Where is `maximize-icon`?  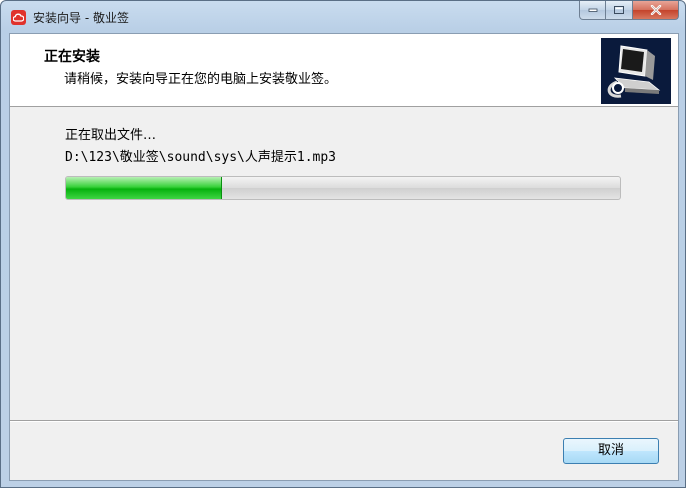 maximize-icon is located at coordinates (619, 10).